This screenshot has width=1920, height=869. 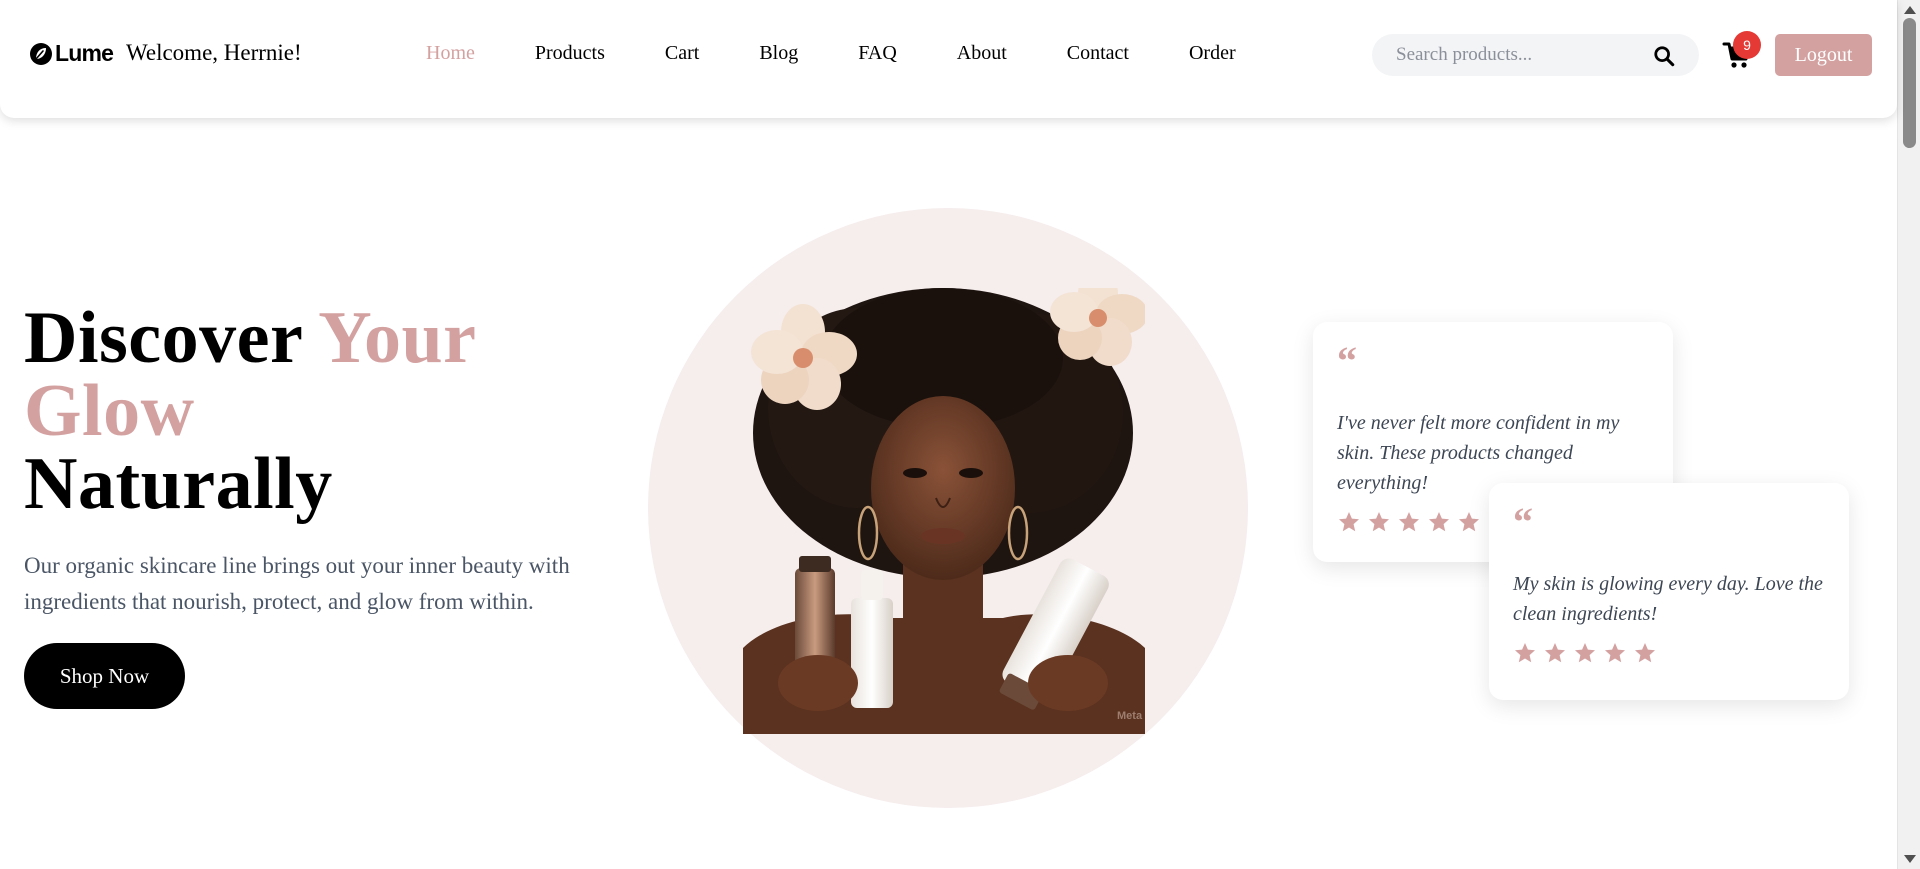 What do you see at coordinates (84, 53) in the screenshot?
I see `brand-name: Lume` at bounding box center [84, 53].